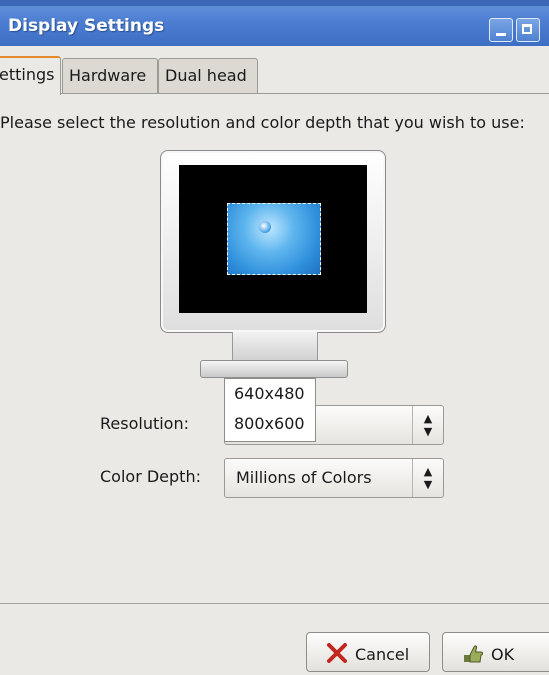 The image size is (549, 675). I want to click on monitor-screen, so click(273, 239).